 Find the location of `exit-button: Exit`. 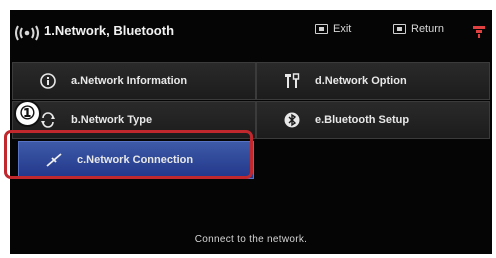

exit-button: Exit is located at coordinates (333, 29).